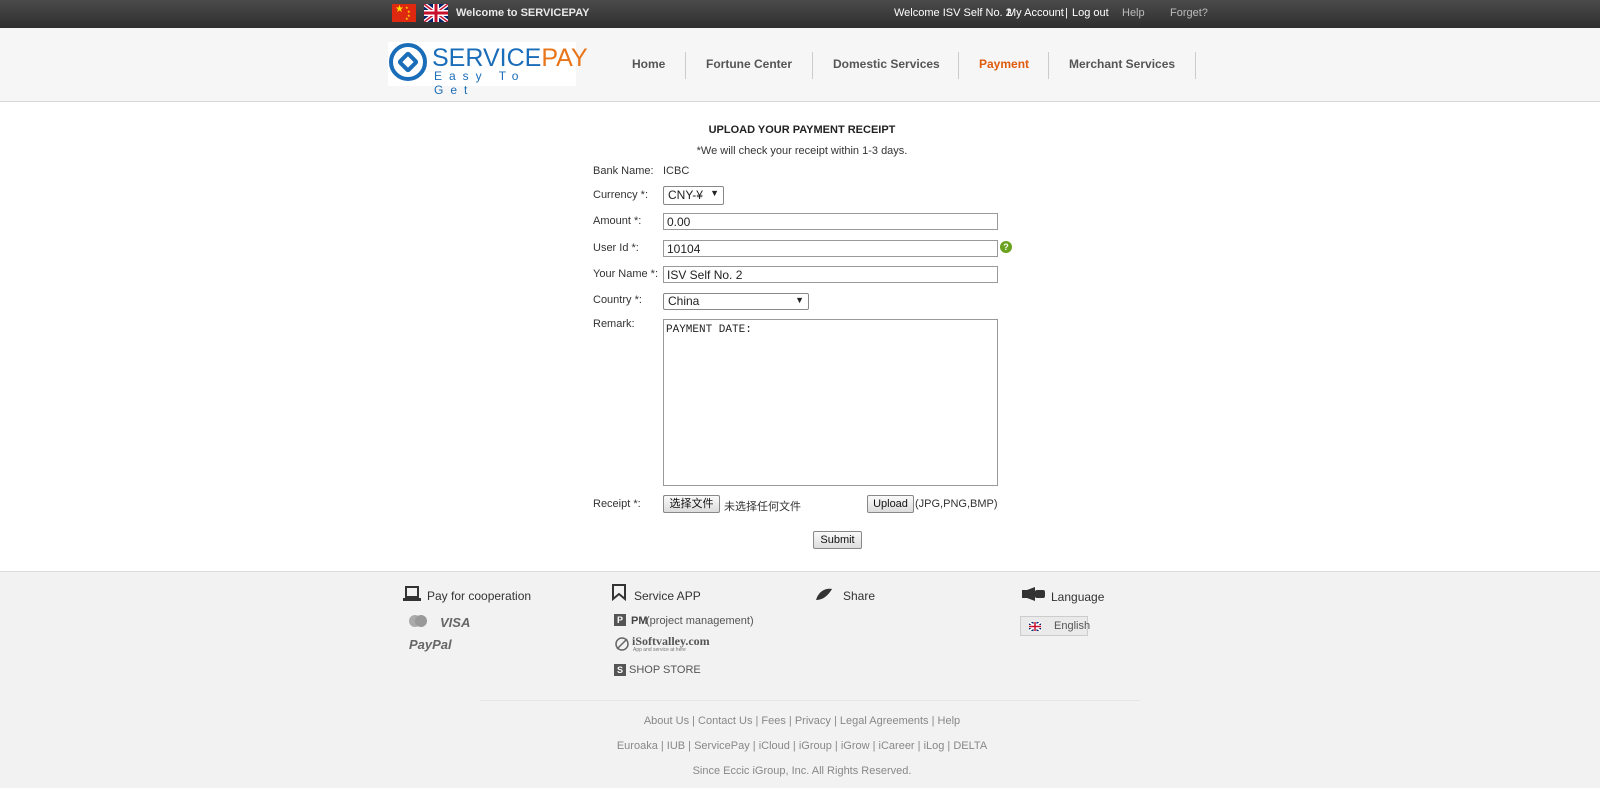 Image resolution: width=1600 pixels, height=788 pixels. I want to click on pm-link: (project management), so click(700, 621).